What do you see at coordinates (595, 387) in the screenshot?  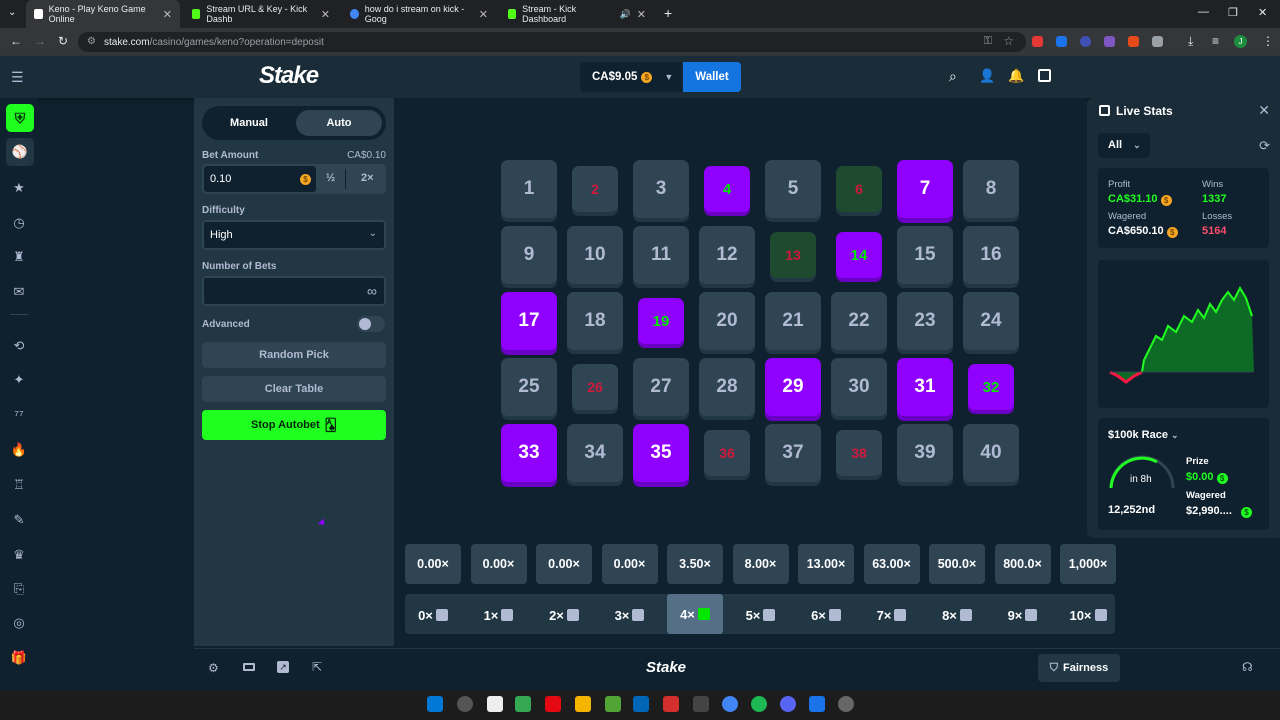 I see `keno-tile: 26` at bounding box center [595, 387].